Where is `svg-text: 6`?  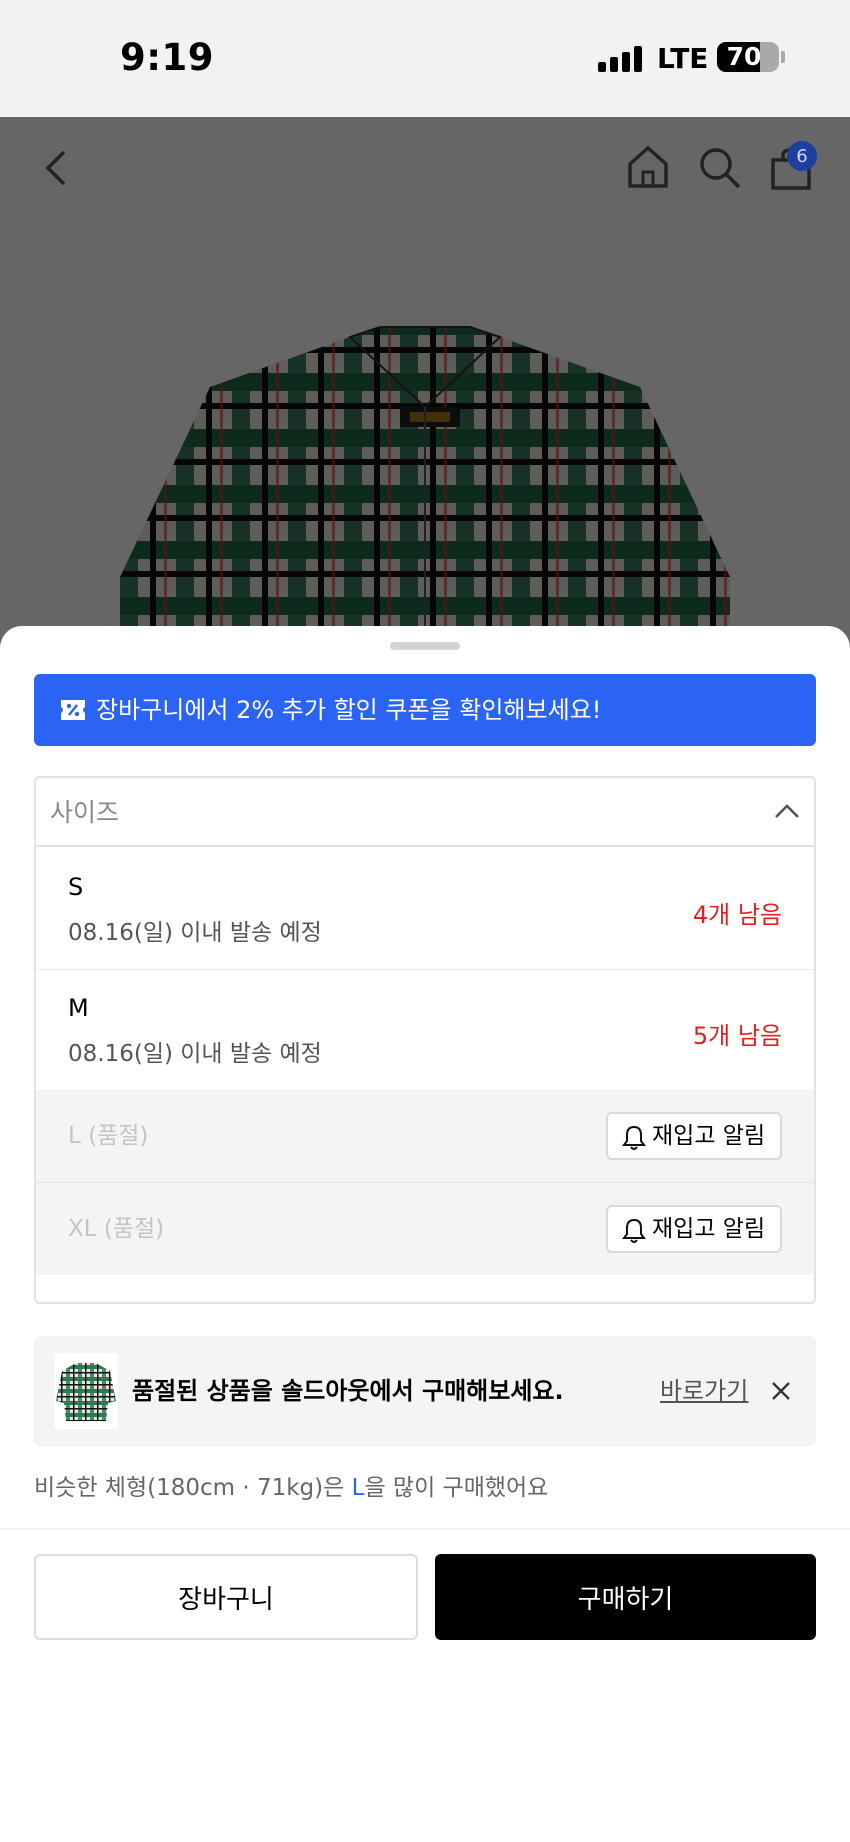
svg-text: 6 is located at coordinates (801, 156).